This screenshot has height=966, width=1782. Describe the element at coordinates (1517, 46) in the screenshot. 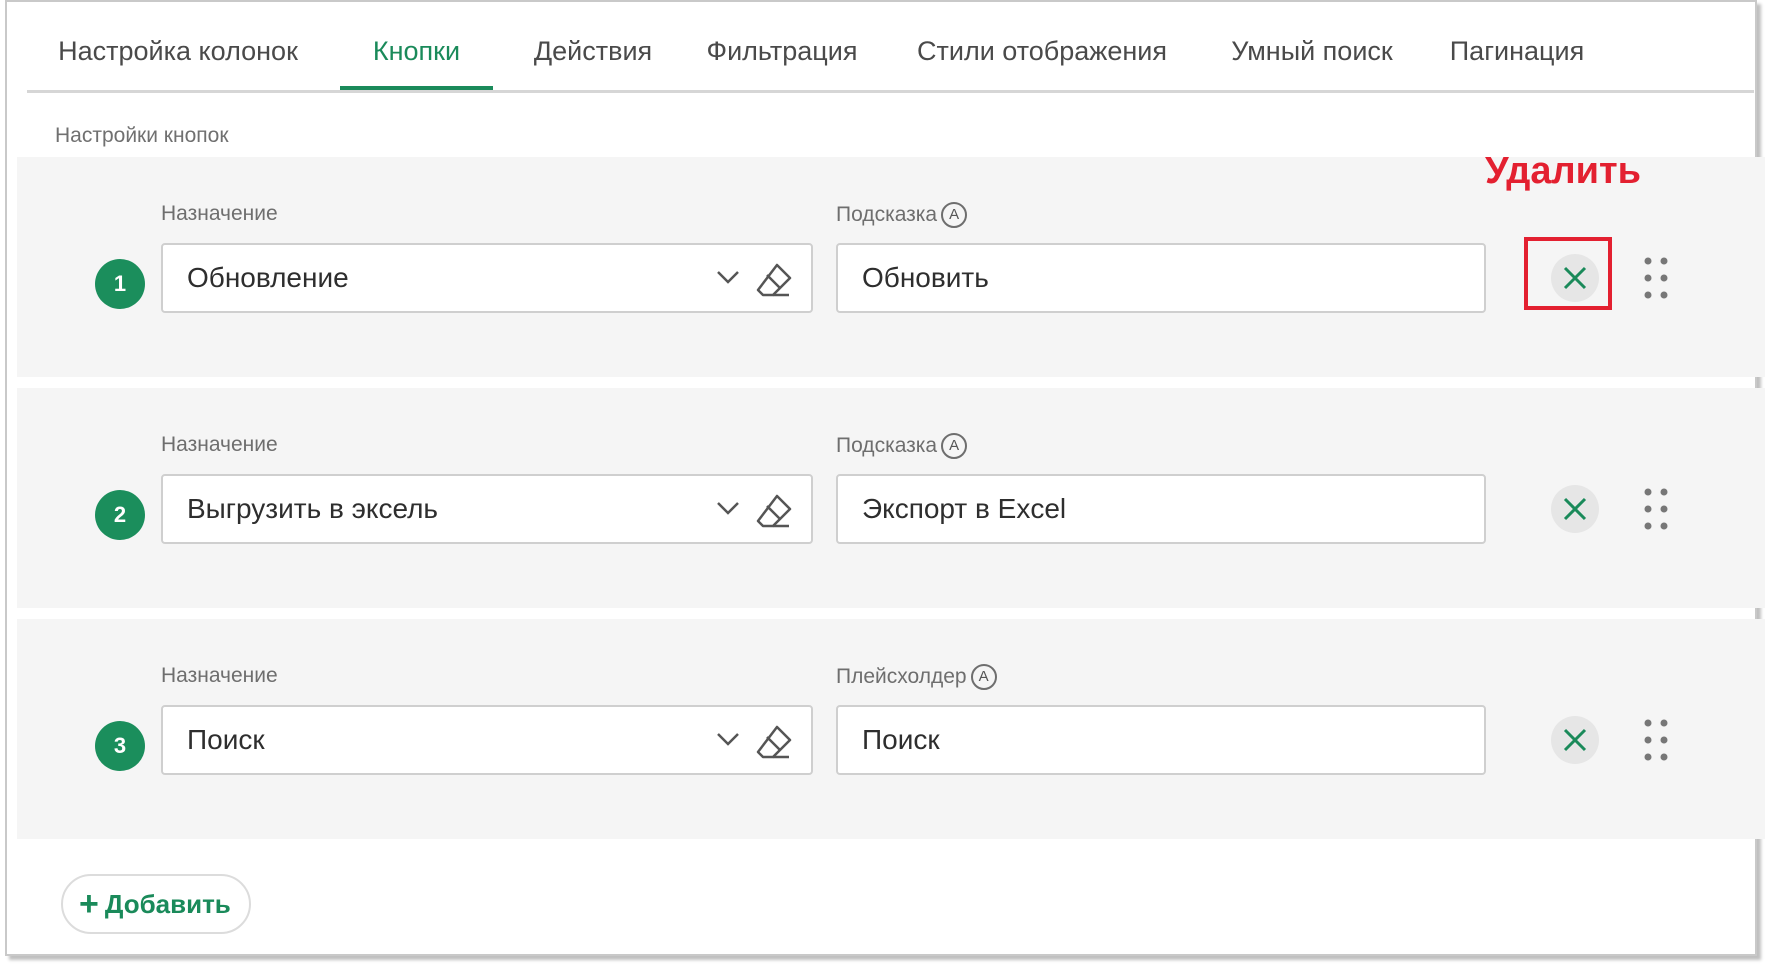

I see `tab-pagination: Пагинация` at that location.